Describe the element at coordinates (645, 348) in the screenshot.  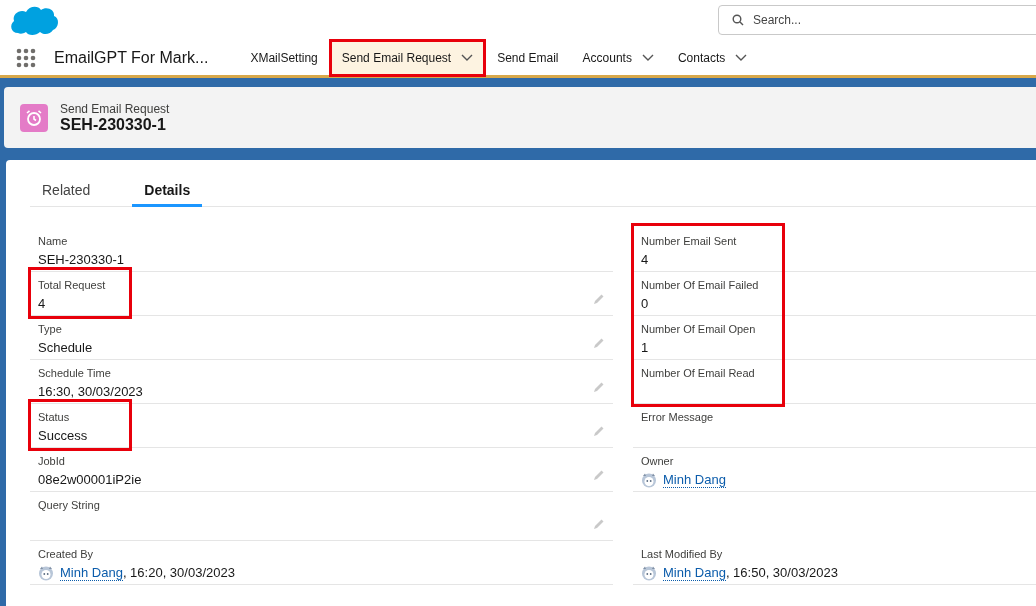
I see `field-value: 1` at that location.